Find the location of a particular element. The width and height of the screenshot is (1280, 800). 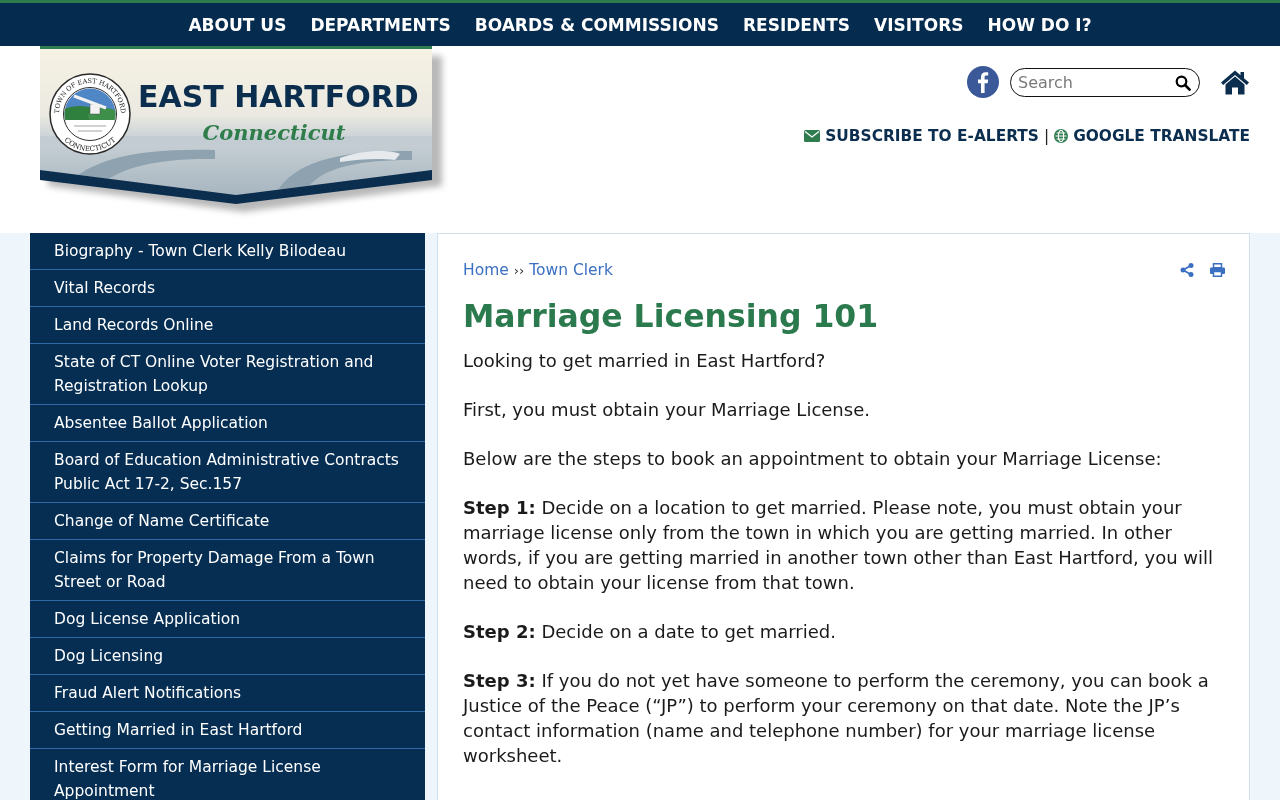

nav-link: RESIDENTS is located at coordinates (797, 24).